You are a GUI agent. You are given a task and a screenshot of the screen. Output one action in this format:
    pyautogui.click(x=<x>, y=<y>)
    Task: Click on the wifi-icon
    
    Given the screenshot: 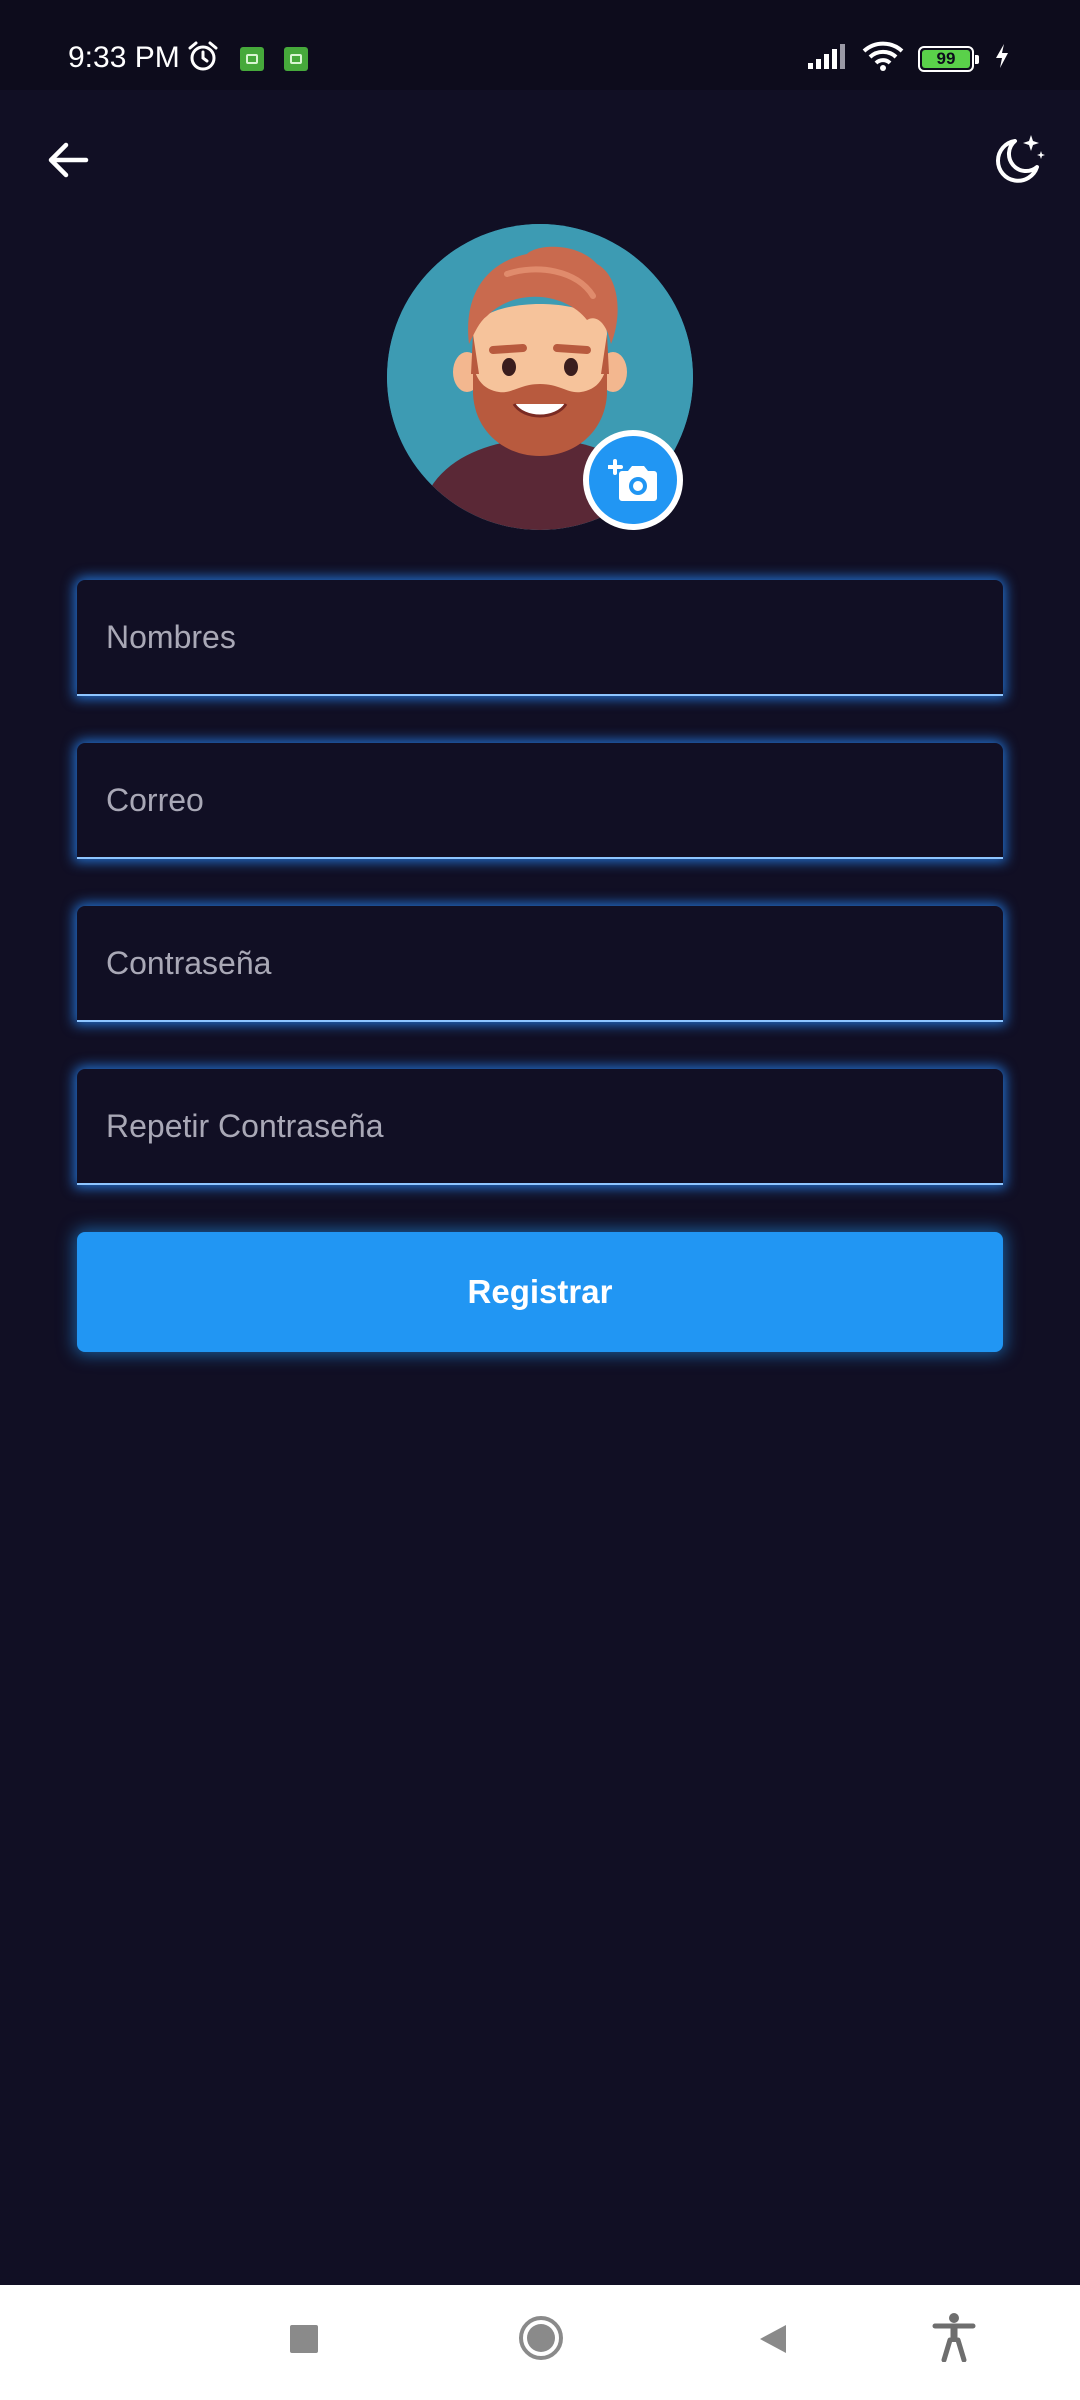 What is the action you would take?
    pyautogui.click(x=883, y=58)
    